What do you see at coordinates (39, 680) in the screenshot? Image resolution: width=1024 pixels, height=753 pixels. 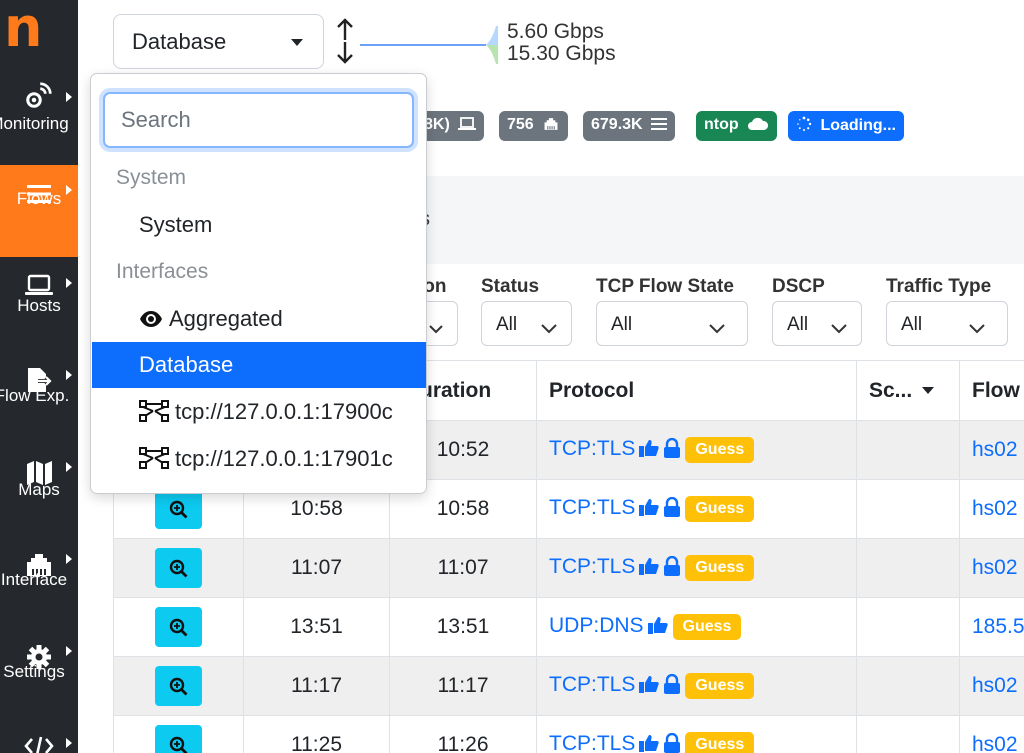 I see `sidebar-item-settings: Settings` at bounding box center [39, 680].